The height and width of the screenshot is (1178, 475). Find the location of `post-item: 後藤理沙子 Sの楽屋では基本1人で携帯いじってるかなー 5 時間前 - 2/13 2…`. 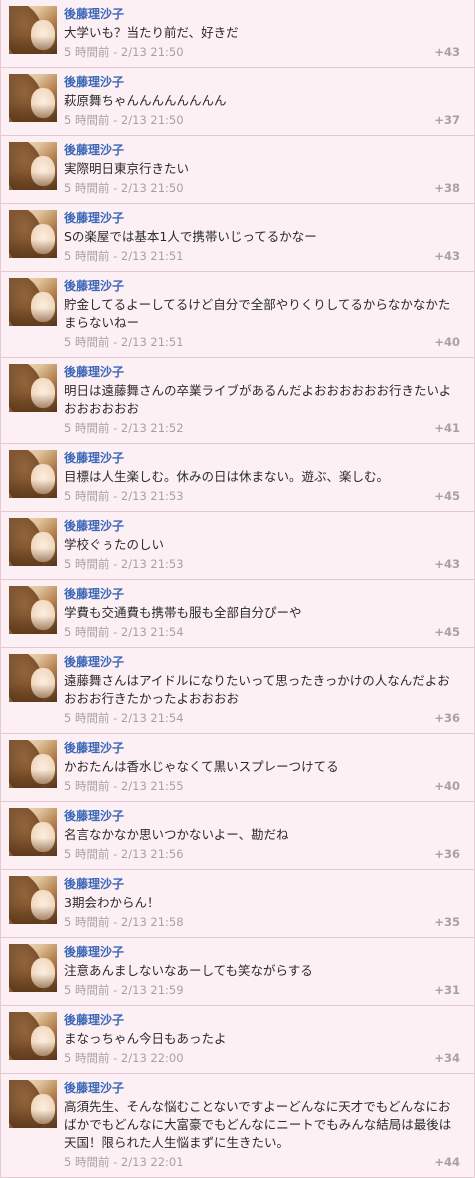

post-item: 後藤理沙子 Sの楽屋では基本1人で携帯いじってるかなー 5 時間前 - 2/13 2… is located at coordinates (237, 238).